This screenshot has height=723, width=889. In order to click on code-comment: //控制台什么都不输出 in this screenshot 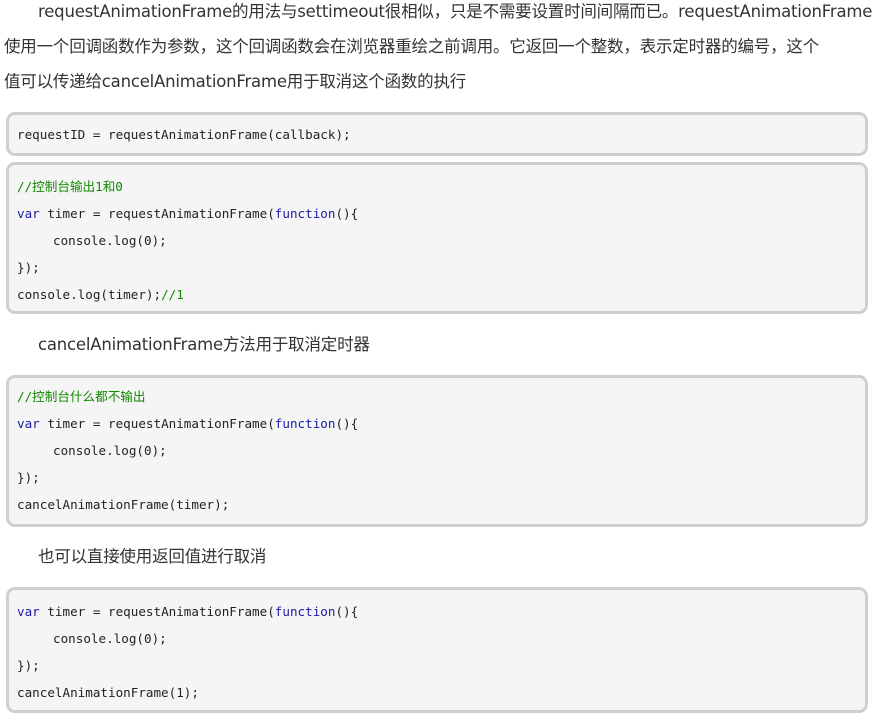, I will do `click(81, 396)`.